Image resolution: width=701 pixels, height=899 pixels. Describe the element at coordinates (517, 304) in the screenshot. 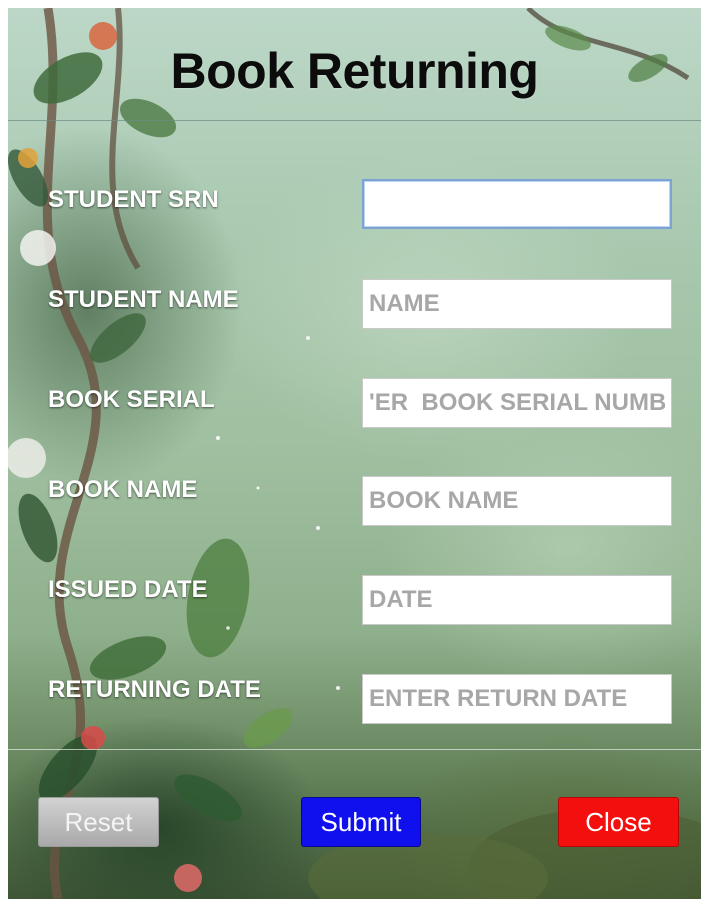

I see `student-name-input` at that location.